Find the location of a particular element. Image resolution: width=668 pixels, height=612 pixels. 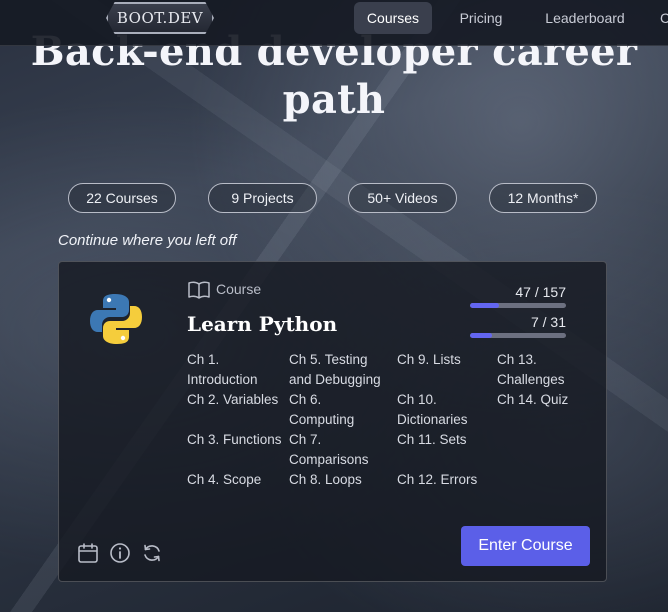

page-title-line2: path is located at coordinates (334, 99).